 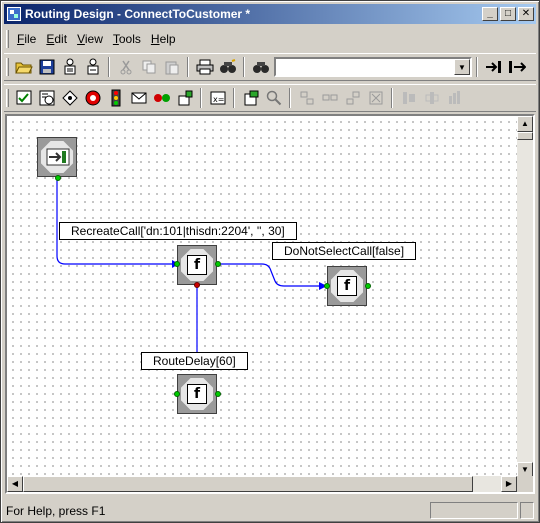 What do you see at coordinates (227, 67) in the screenshot?
I see `find-icon` at bounding box center [227, 67].